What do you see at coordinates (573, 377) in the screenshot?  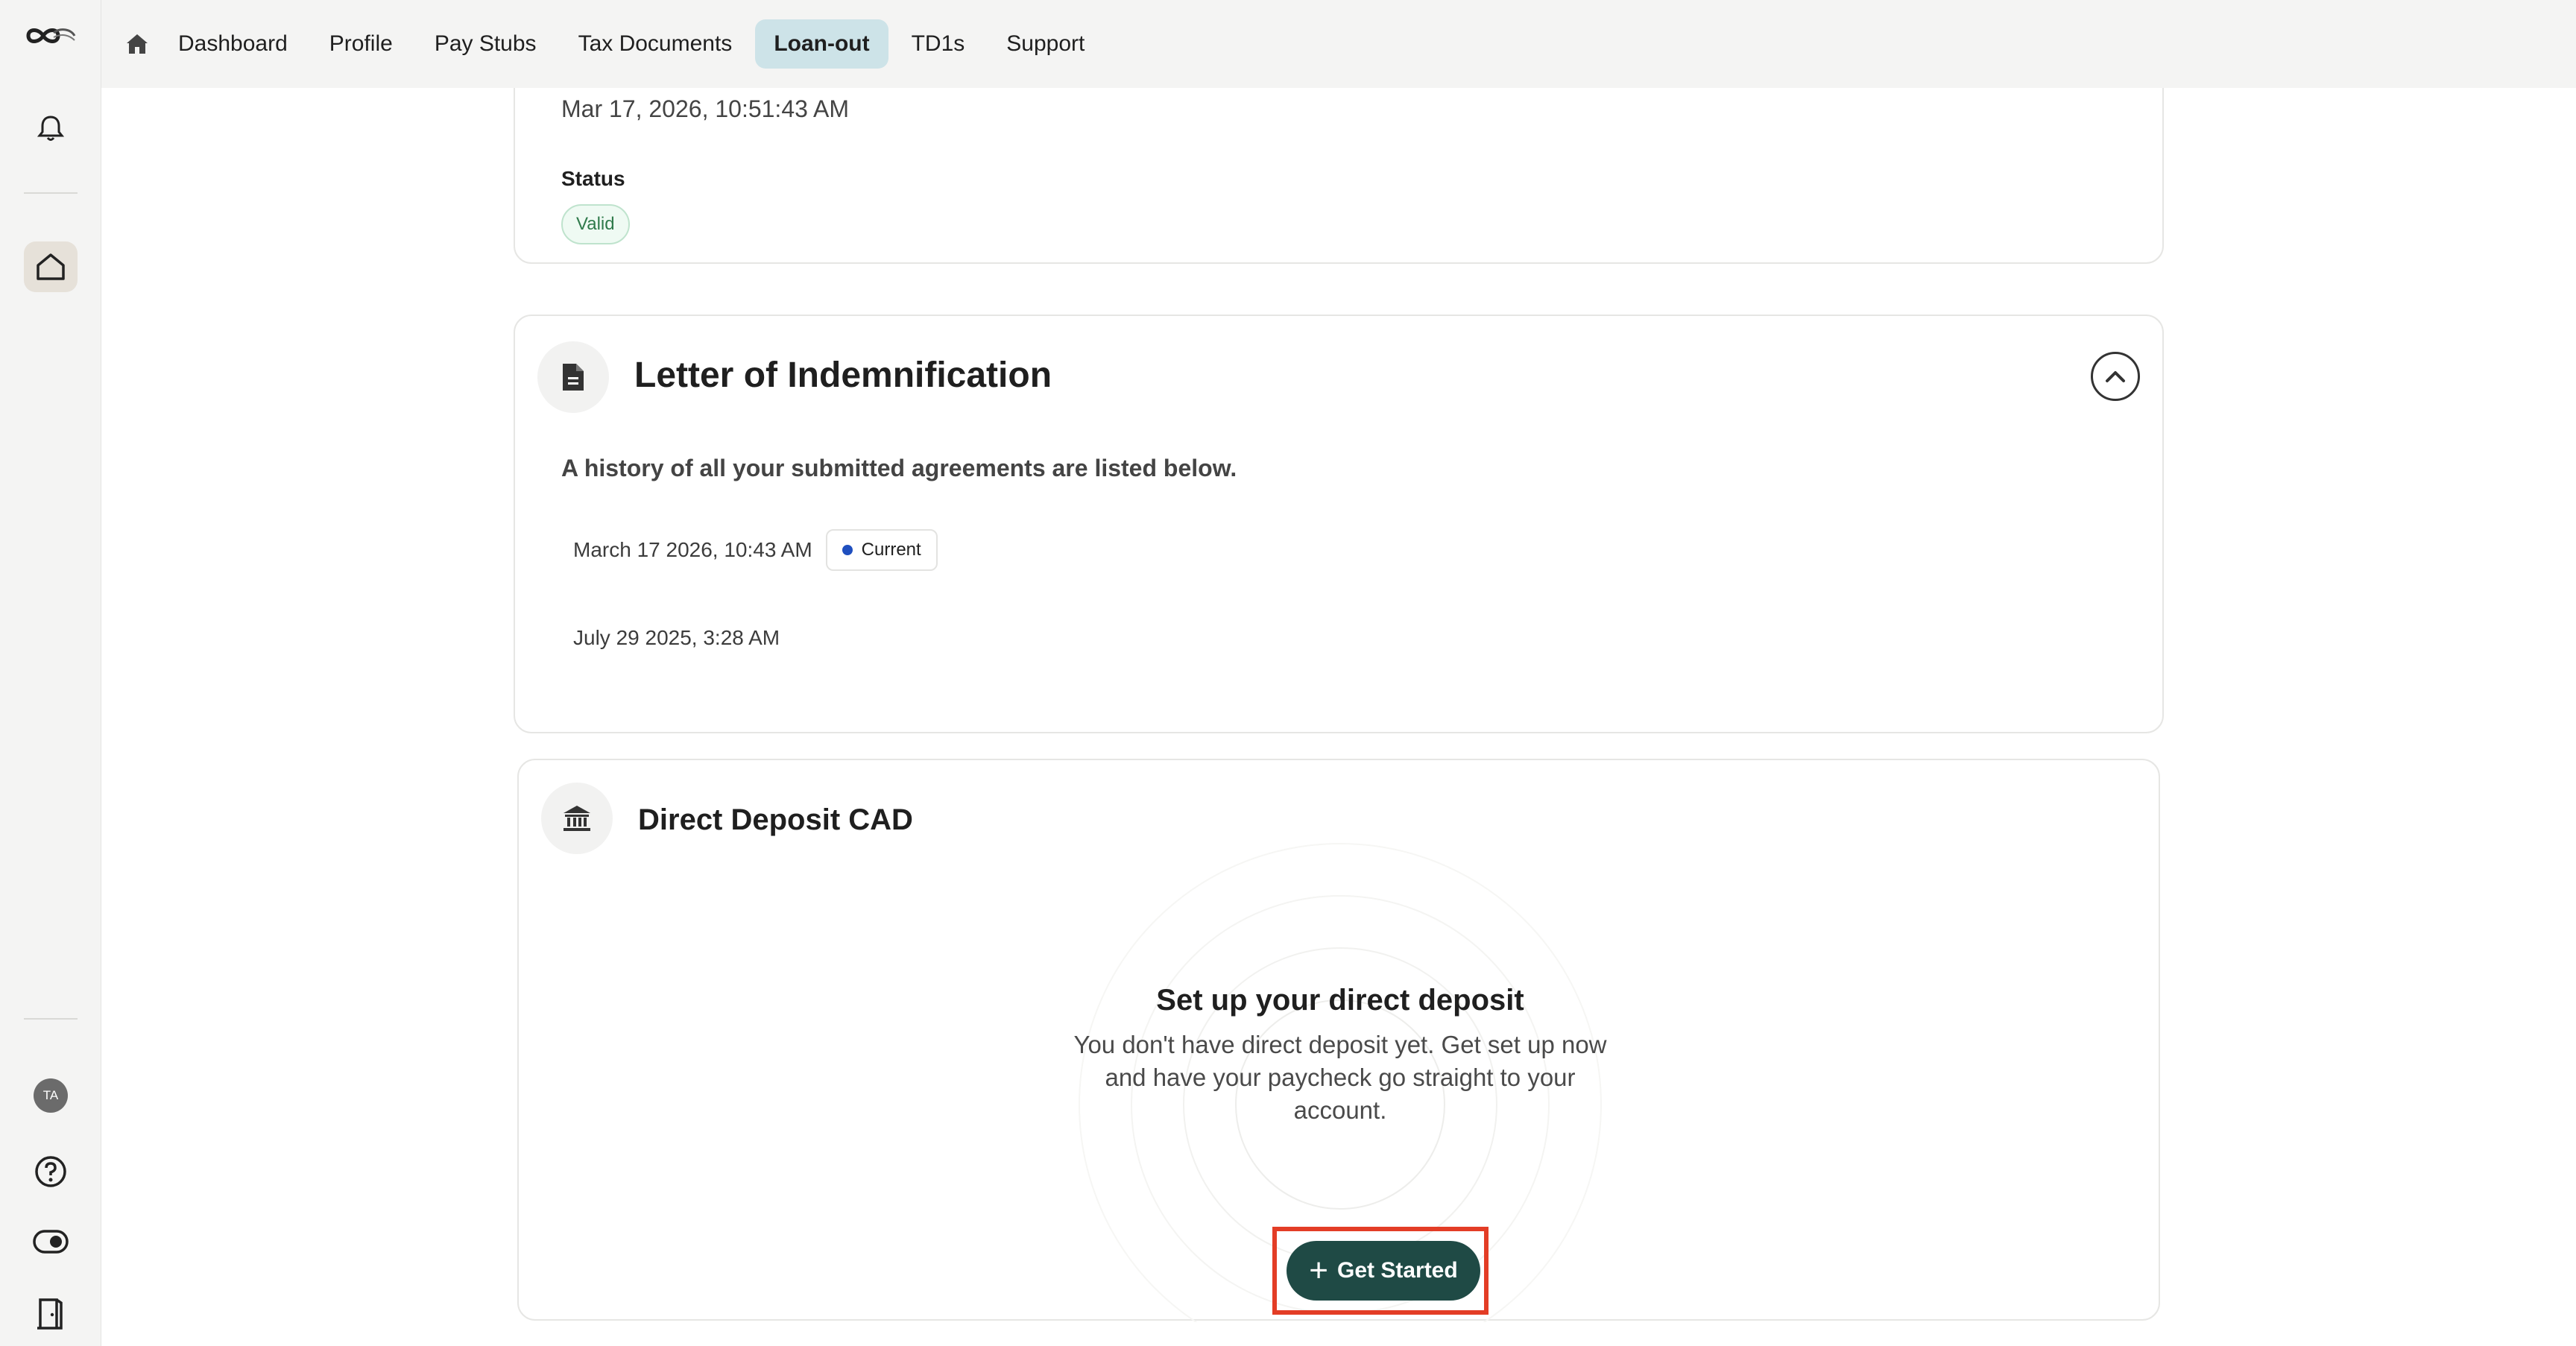 I see `document-icon` at bounding box center [573, 377].